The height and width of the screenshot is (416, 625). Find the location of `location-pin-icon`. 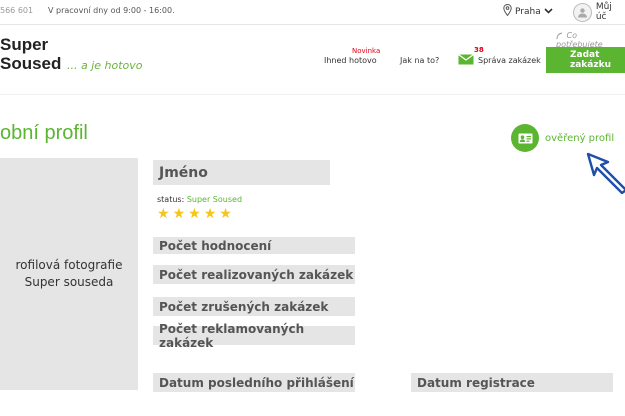

location-pin-icon is located at coordinates (507, 11).